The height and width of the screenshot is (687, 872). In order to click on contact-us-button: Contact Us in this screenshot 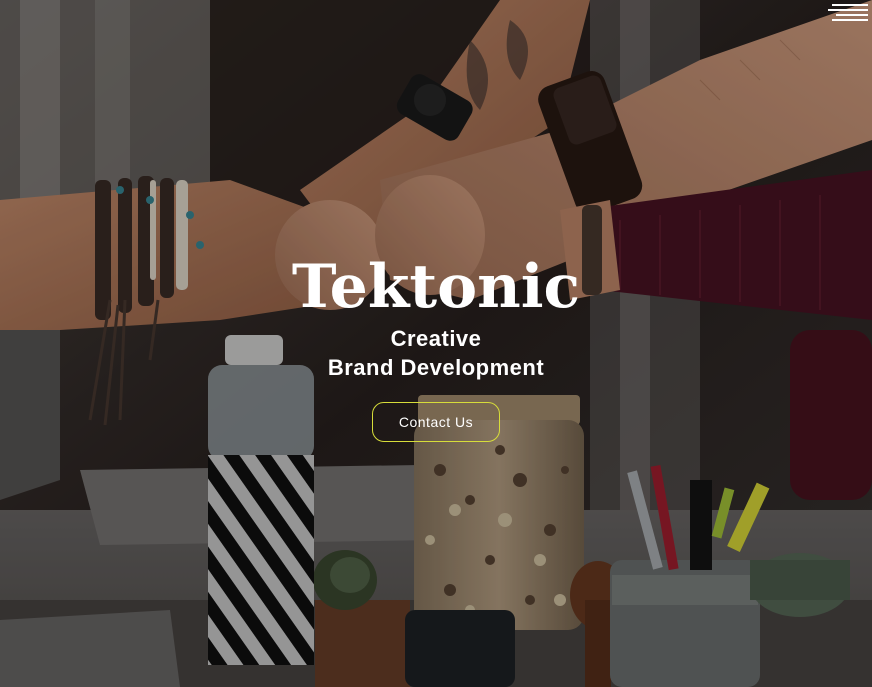, I will do `click(436, 422)`.